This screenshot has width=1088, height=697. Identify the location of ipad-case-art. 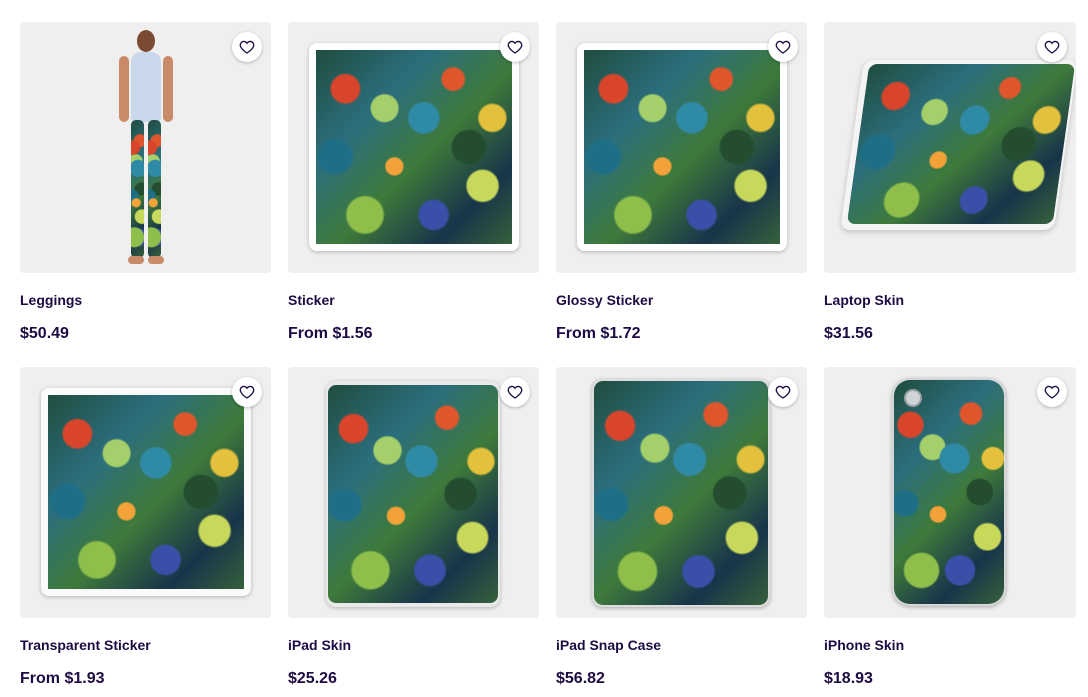
(681, 493).